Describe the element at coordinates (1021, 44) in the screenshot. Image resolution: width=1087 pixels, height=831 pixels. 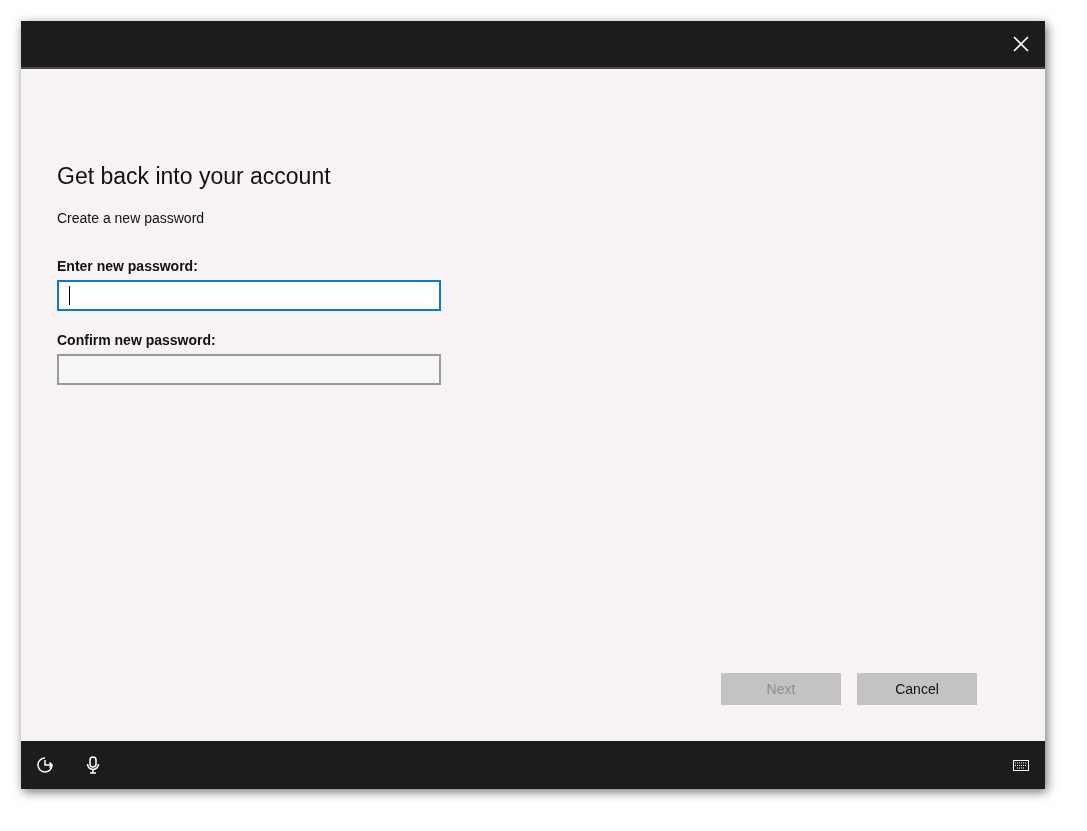
I see `close-icon` at that location.